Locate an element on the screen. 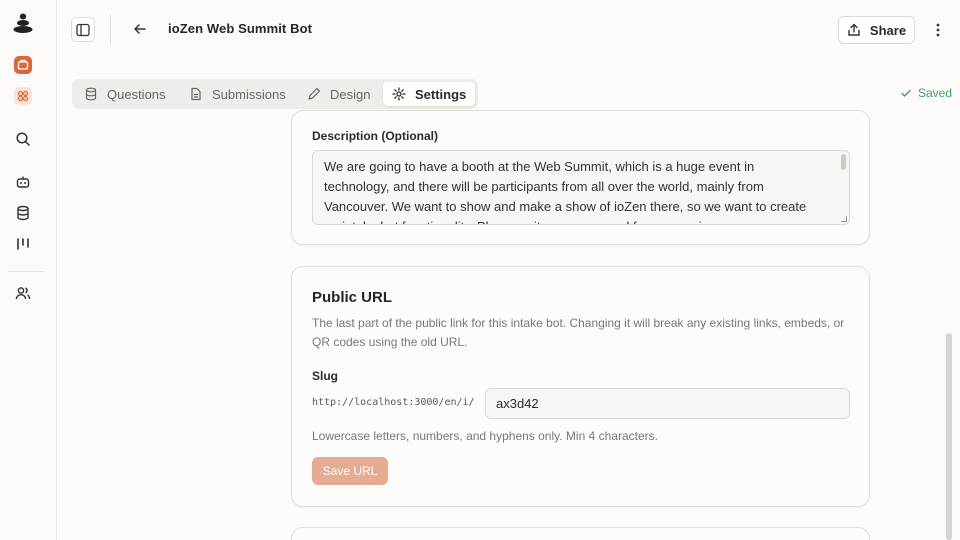 This screenshot has height=540, width=960. file-icon is located at coordinates (196, 94).